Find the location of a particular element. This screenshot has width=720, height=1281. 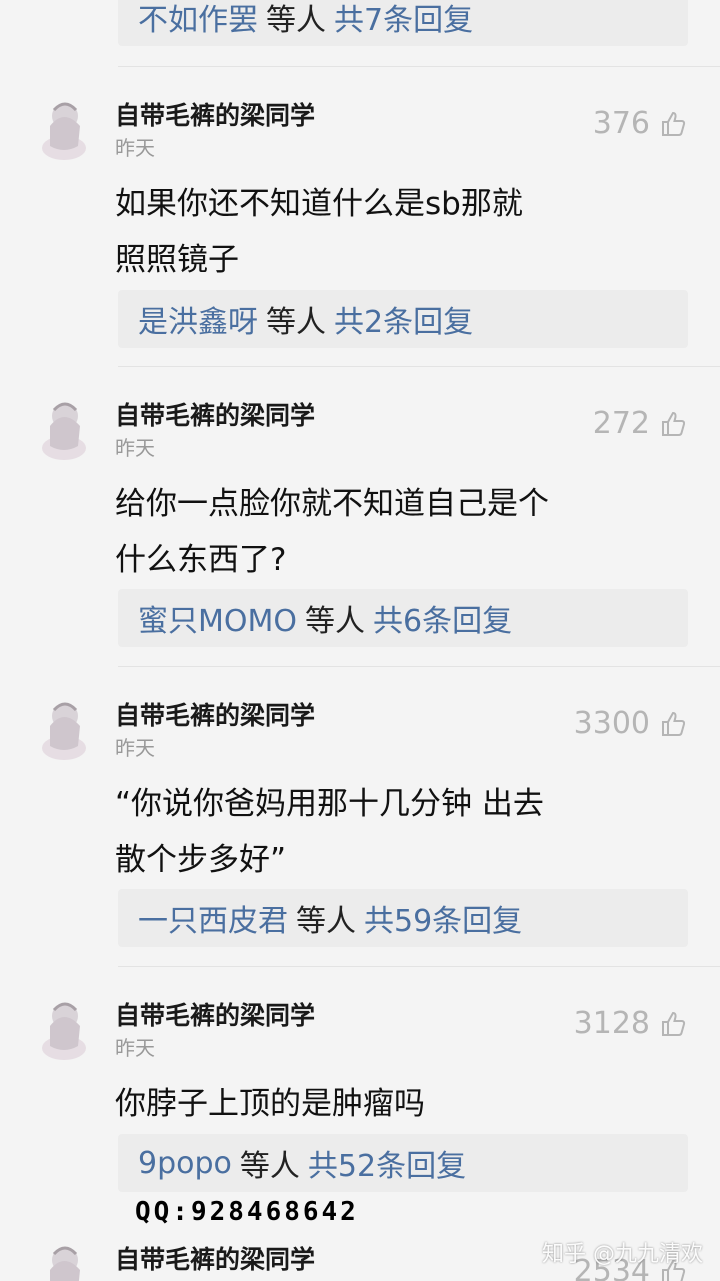

comment-line: 照照镜子 is located at coordinates (177, 260).